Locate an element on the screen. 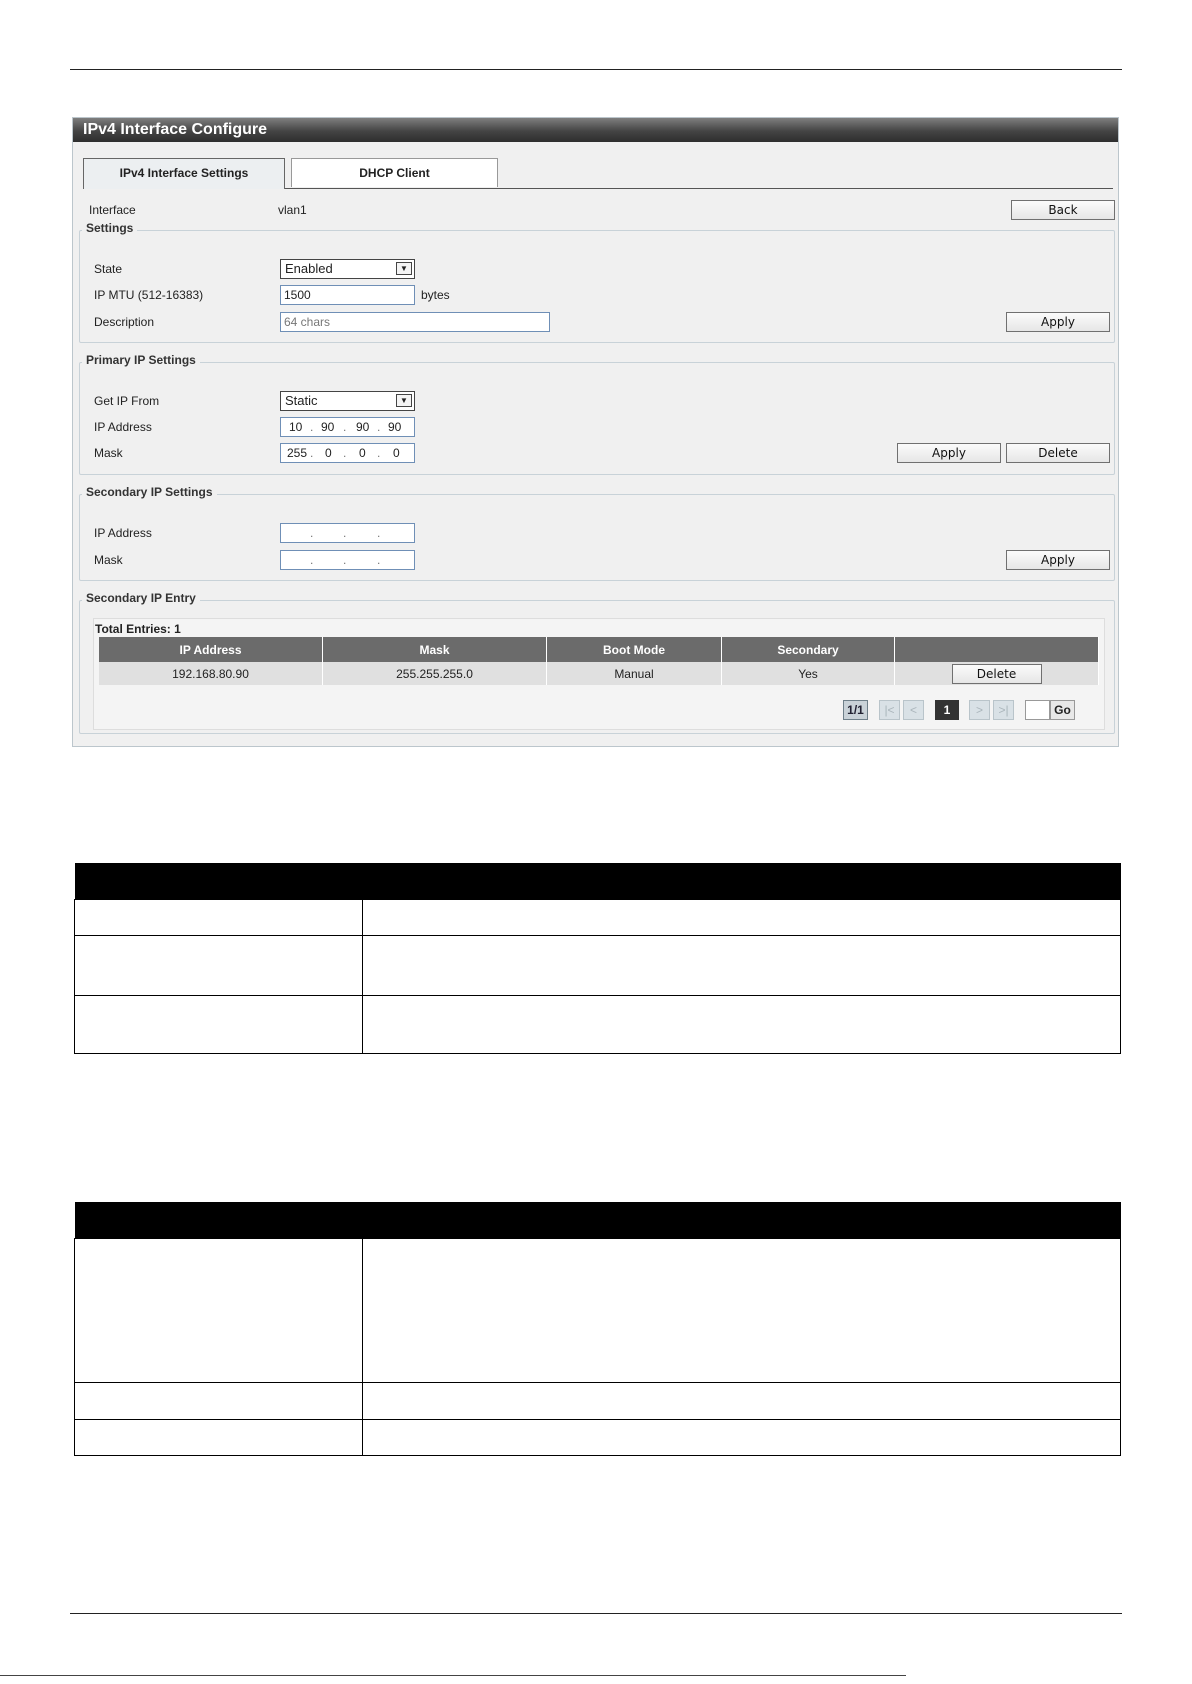  cell-mask: 255.255.255.0 is located at coordinates (434, 673).